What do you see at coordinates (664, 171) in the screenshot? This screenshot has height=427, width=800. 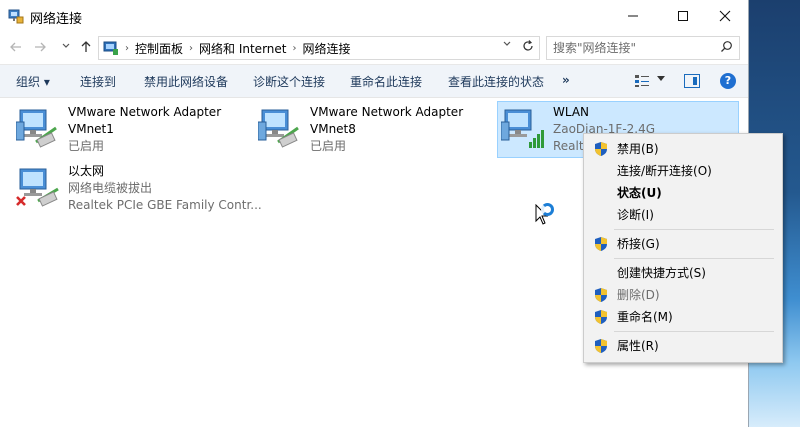 I see `menu-item-label: 连接/断开连接(O)` at bounding box center [664, 171].